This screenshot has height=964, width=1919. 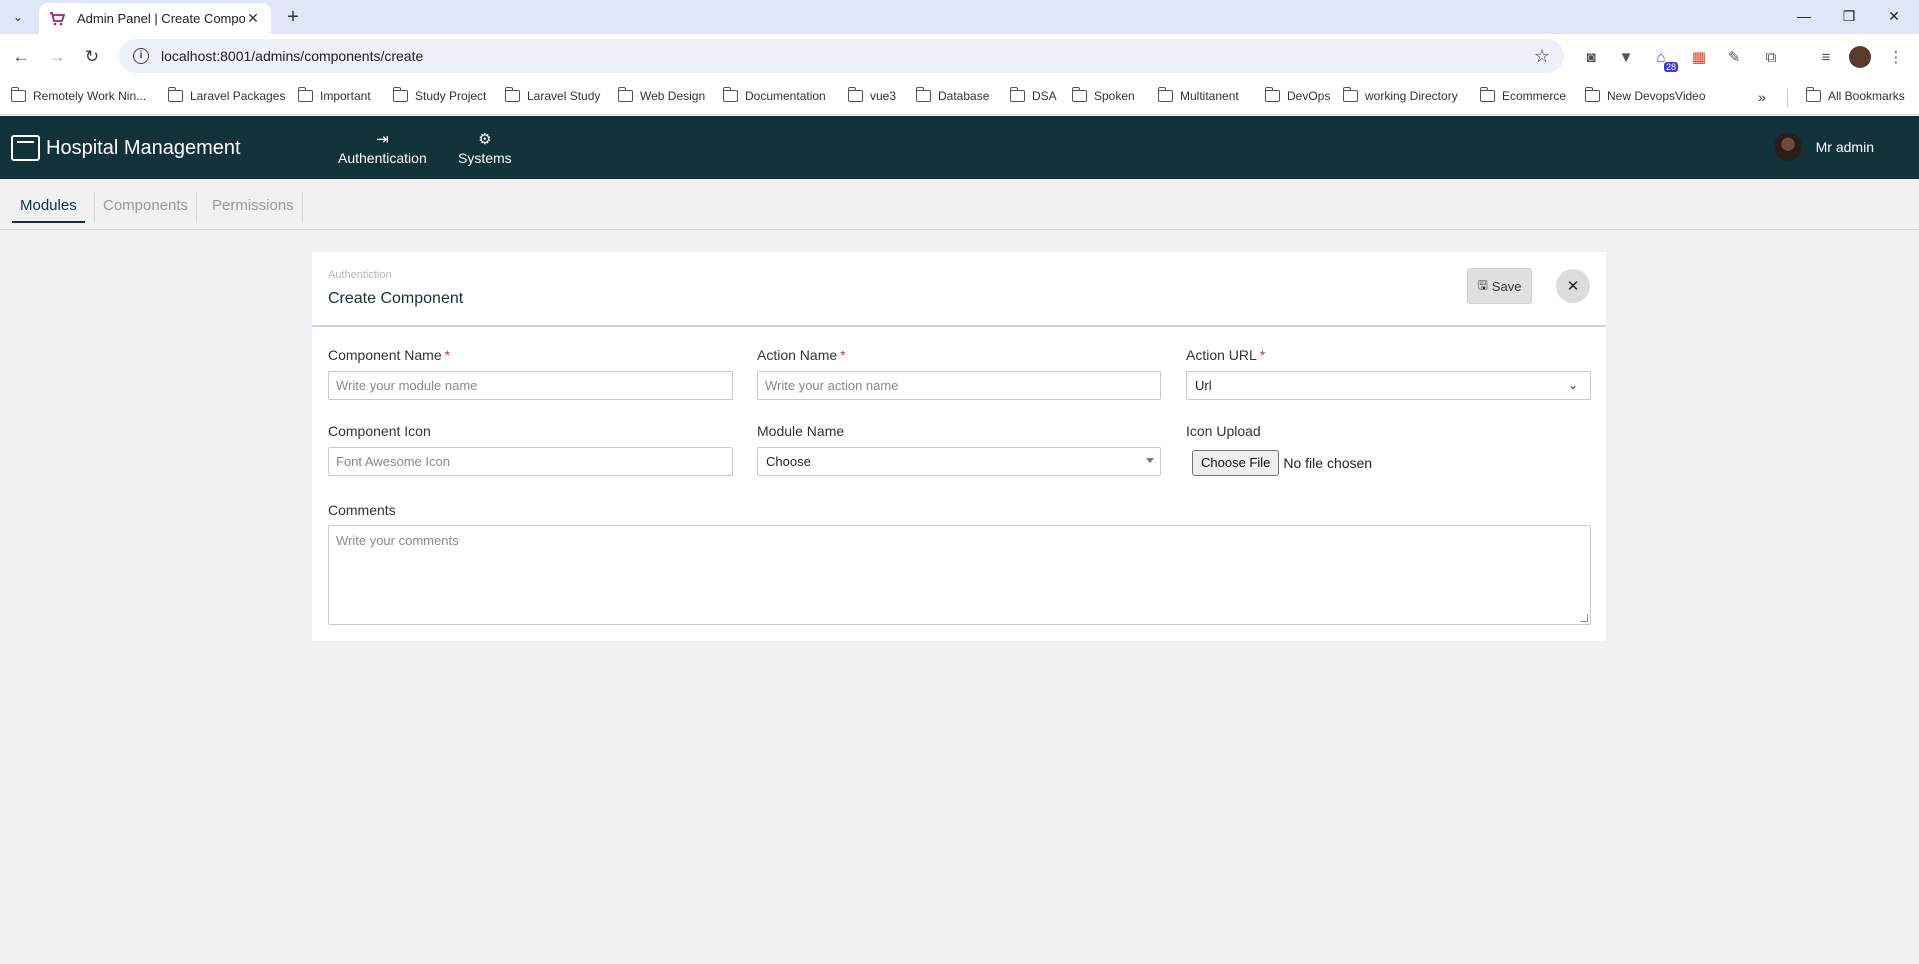 What do you see at coordinates (552, 95) in the screenshot?
I see `bookmark-item: Laravel Study` at bounding box center [552, 95].